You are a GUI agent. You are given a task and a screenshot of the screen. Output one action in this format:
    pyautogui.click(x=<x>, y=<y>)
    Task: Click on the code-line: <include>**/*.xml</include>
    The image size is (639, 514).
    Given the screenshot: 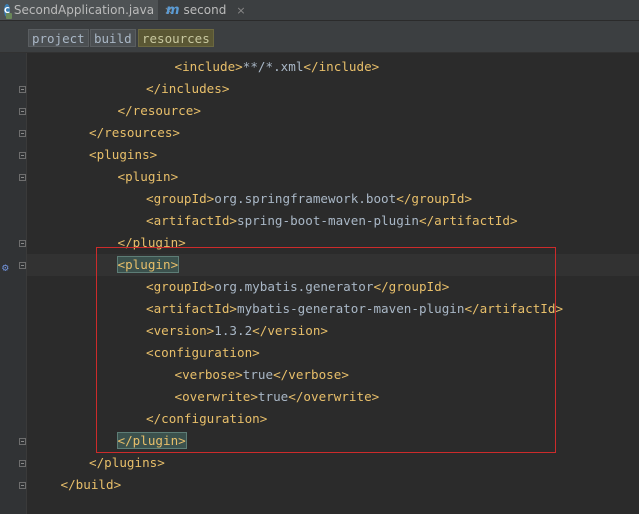 What is the action you would take?
    pyautogui.click(x=277, y=67)
    